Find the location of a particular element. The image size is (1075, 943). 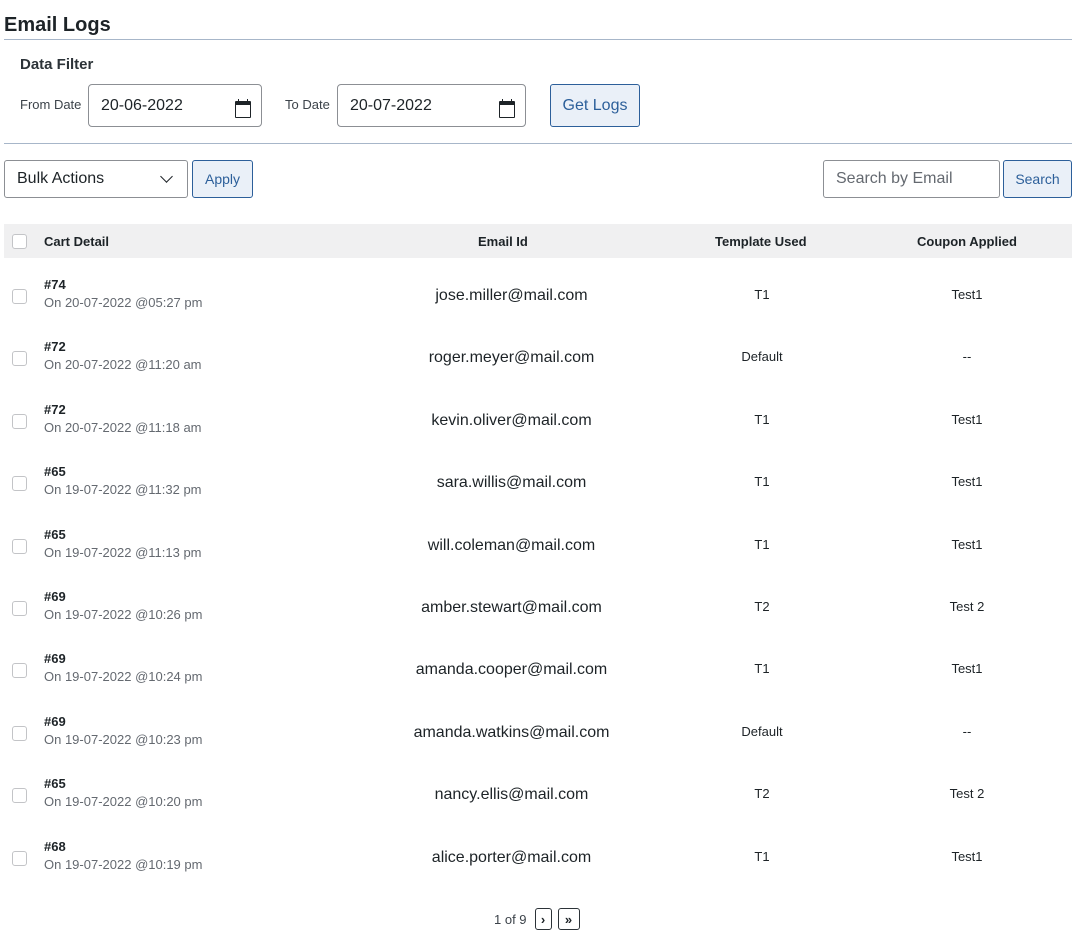

cart-date: On 20-07-2022 @05:27 pm is located at coordinates (123, 302).